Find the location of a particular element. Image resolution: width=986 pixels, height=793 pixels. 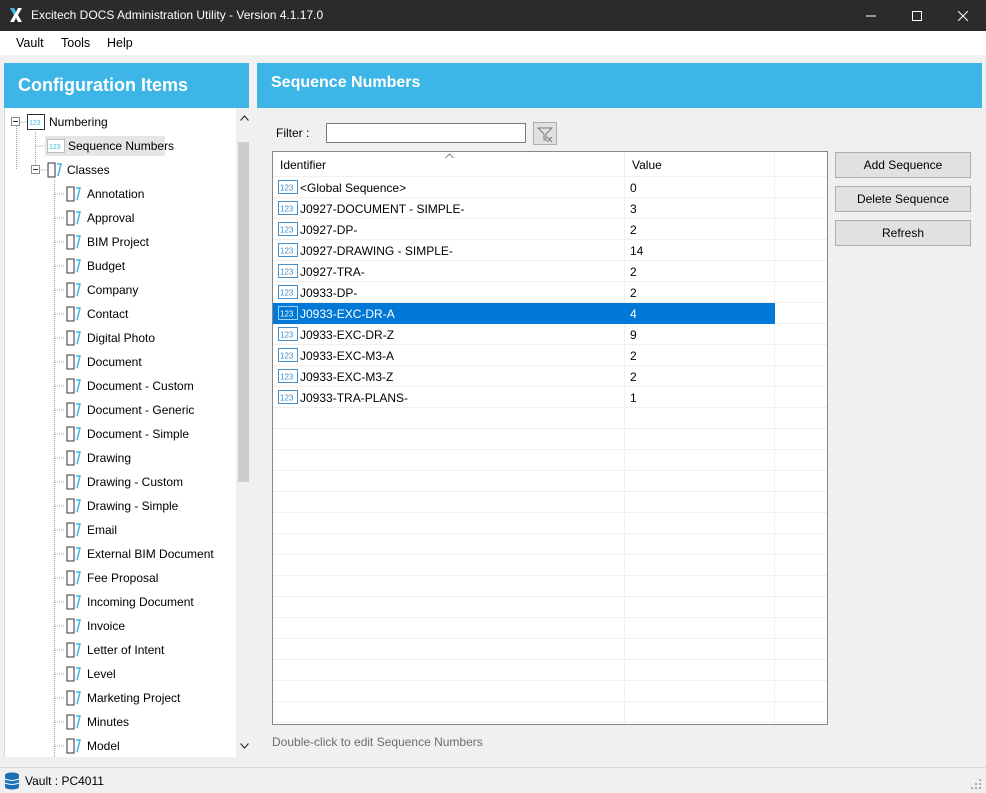

maximize-icon is located at coordinates (917, 15).